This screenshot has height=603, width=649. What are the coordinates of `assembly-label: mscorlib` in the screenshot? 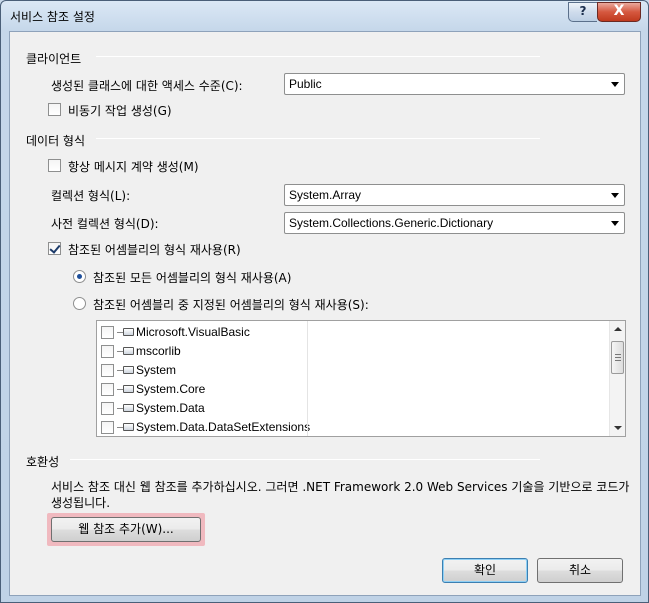 It's located at (158, 351).